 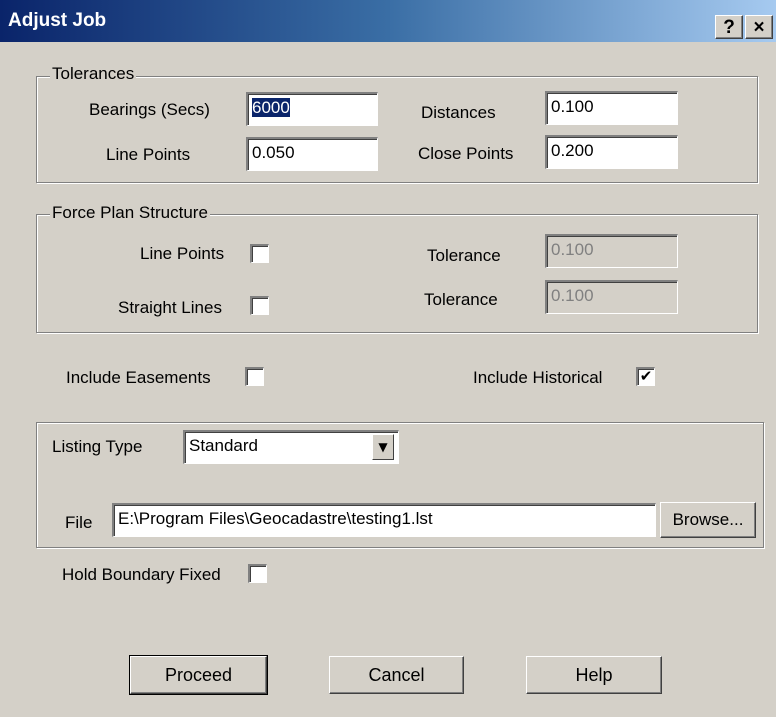 I want to click on line-points-input: 0.050, so click(x=312, y=154).